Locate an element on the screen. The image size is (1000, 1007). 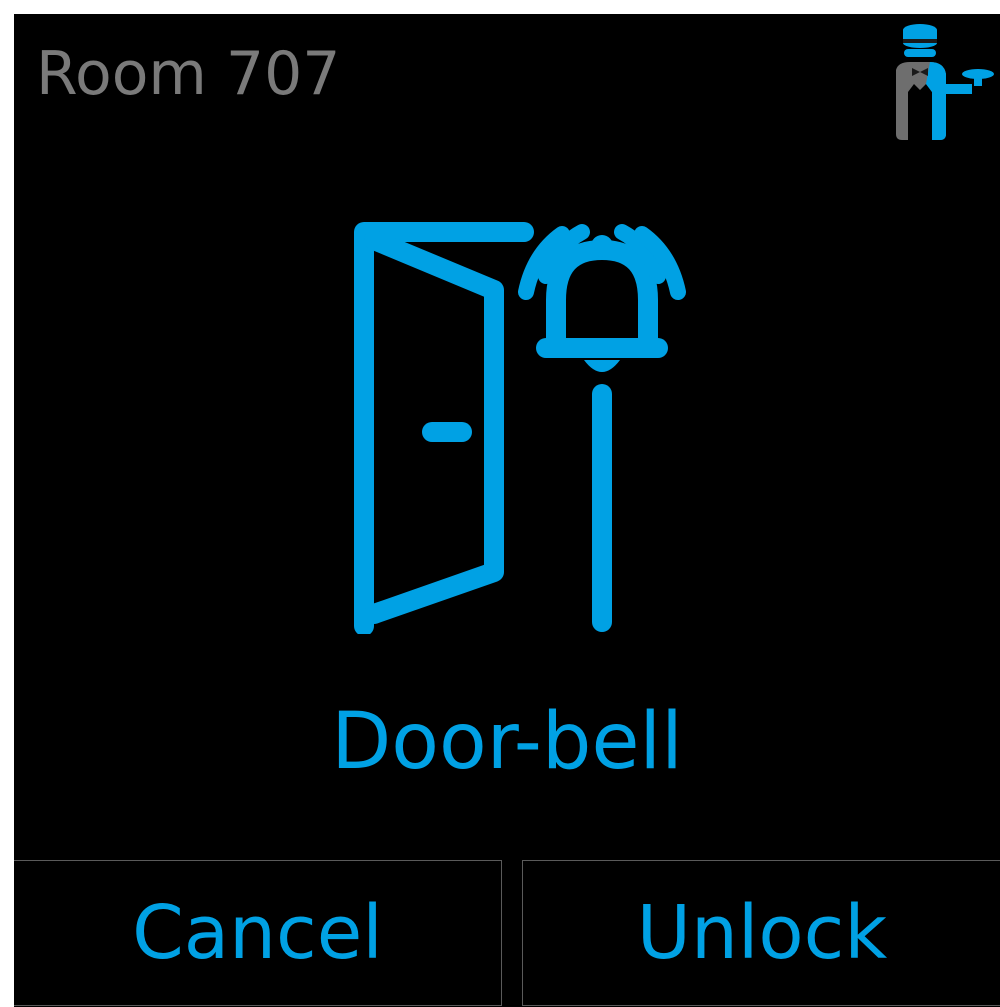
cancel-button: Cancel is located at coordinates (258, 933).